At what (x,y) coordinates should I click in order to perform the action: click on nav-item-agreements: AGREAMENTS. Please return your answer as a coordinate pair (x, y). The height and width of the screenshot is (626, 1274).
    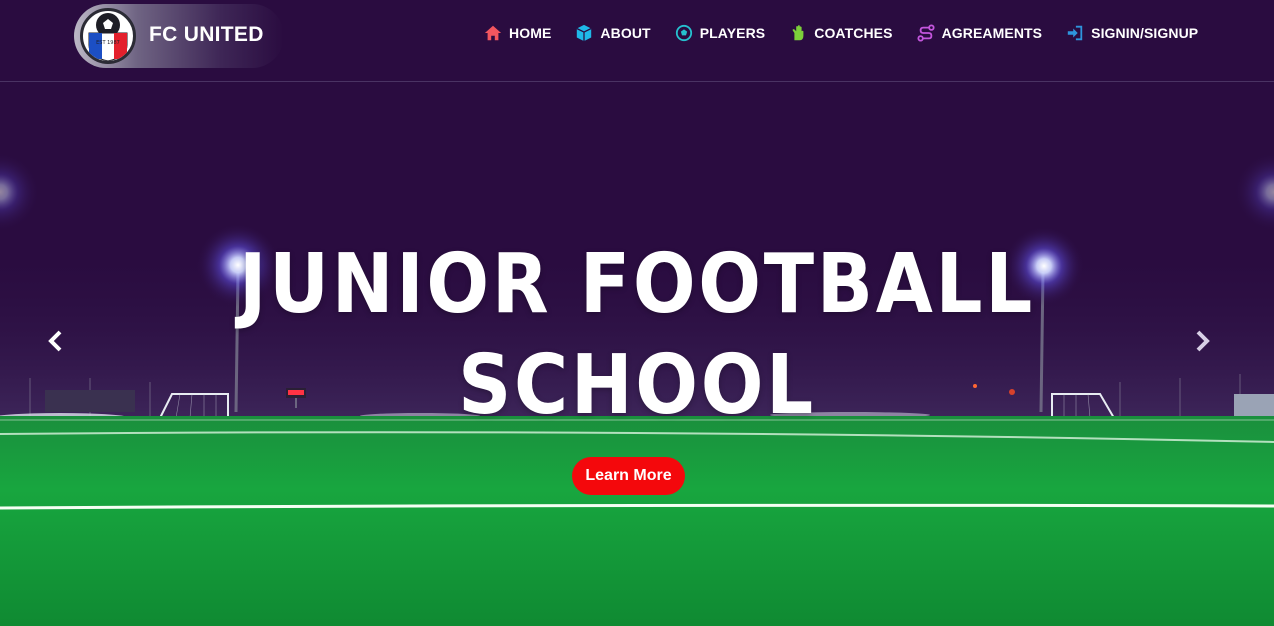
    Looking at the image, I should click on (980, 33).